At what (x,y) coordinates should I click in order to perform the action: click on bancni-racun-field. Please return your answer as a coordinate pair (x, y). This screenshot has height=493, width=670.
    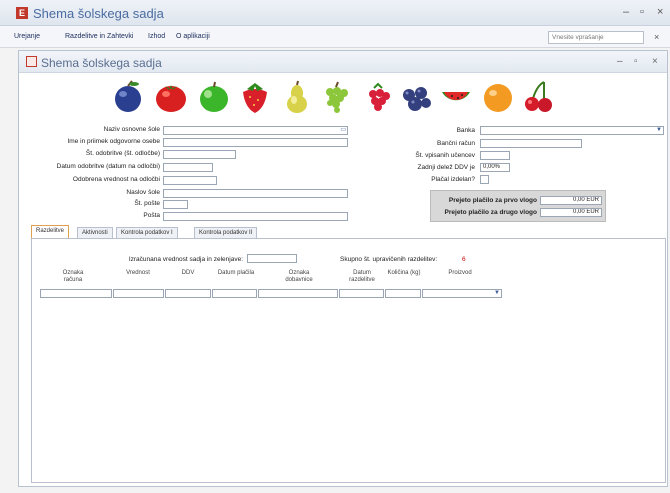
    Looking at the image, I should click on (531, 143).